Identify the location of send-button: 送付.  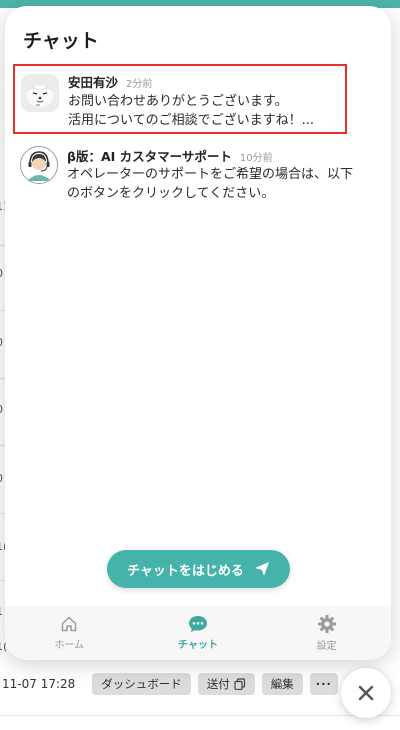
(226, 684).